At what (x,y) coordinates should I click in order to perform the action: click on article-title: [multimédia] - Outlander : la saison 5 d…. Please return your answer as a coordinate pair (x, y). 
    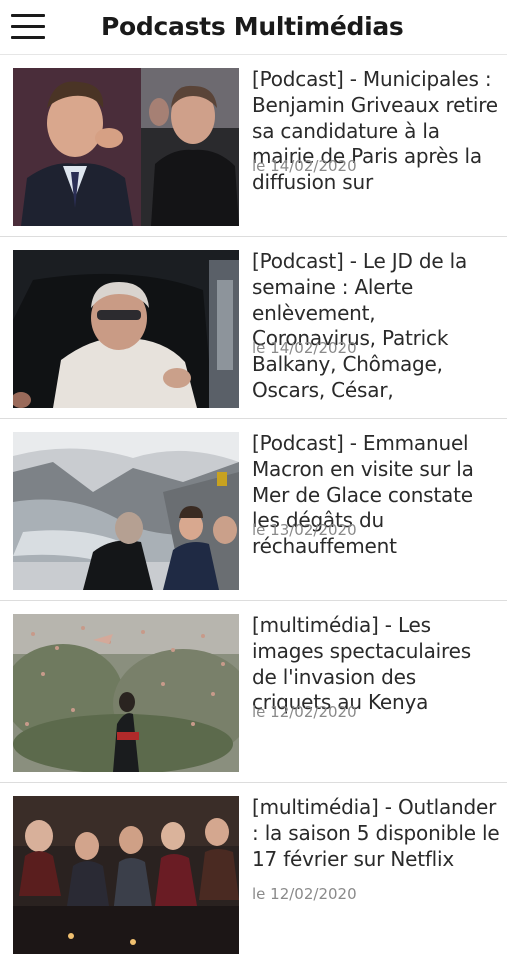
    Looking at the image, I should click on (376, 833).